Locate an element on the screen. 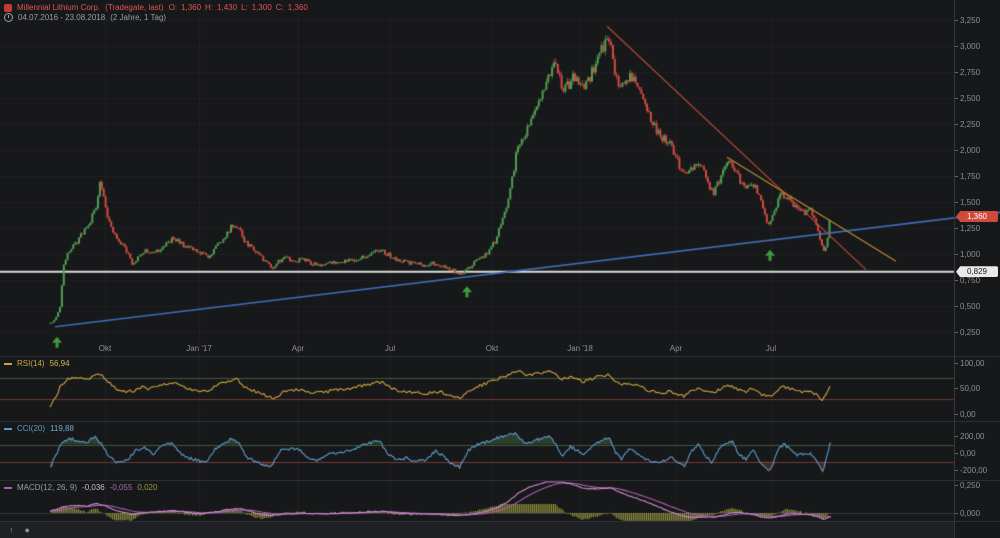 The image size is (1000, 538). axis-tick-label: 0,250 is located at coordinates (967, 332).